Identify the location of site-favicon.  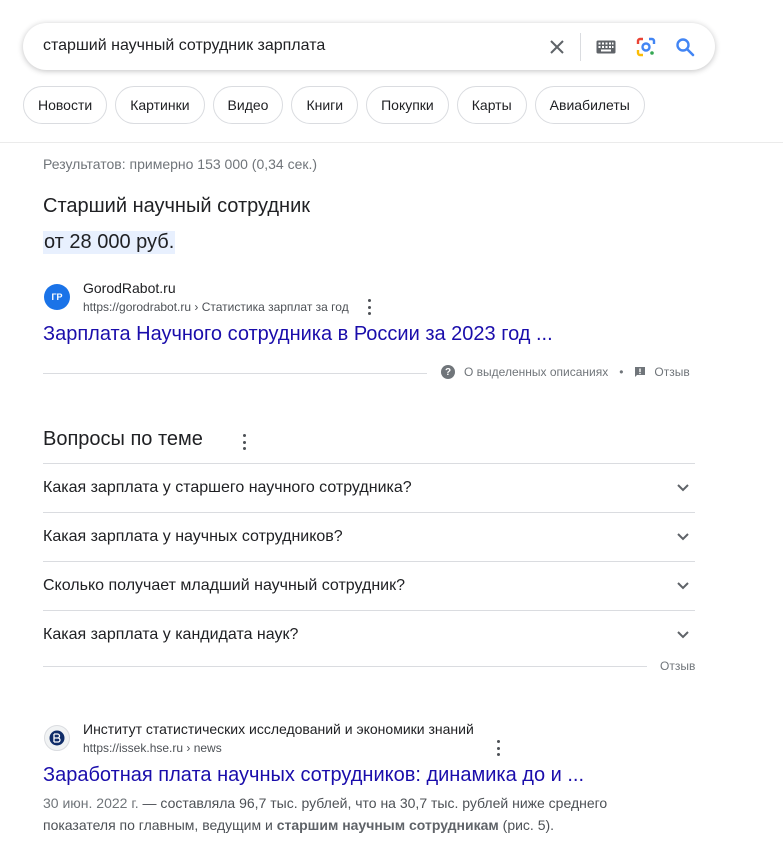
(57, 738).